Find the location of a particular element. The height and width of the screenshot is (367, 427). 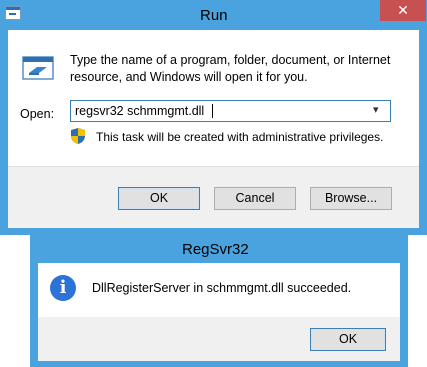

open-input: regsvr32 schmmgmt.dll is located at coordinates (139, 111).